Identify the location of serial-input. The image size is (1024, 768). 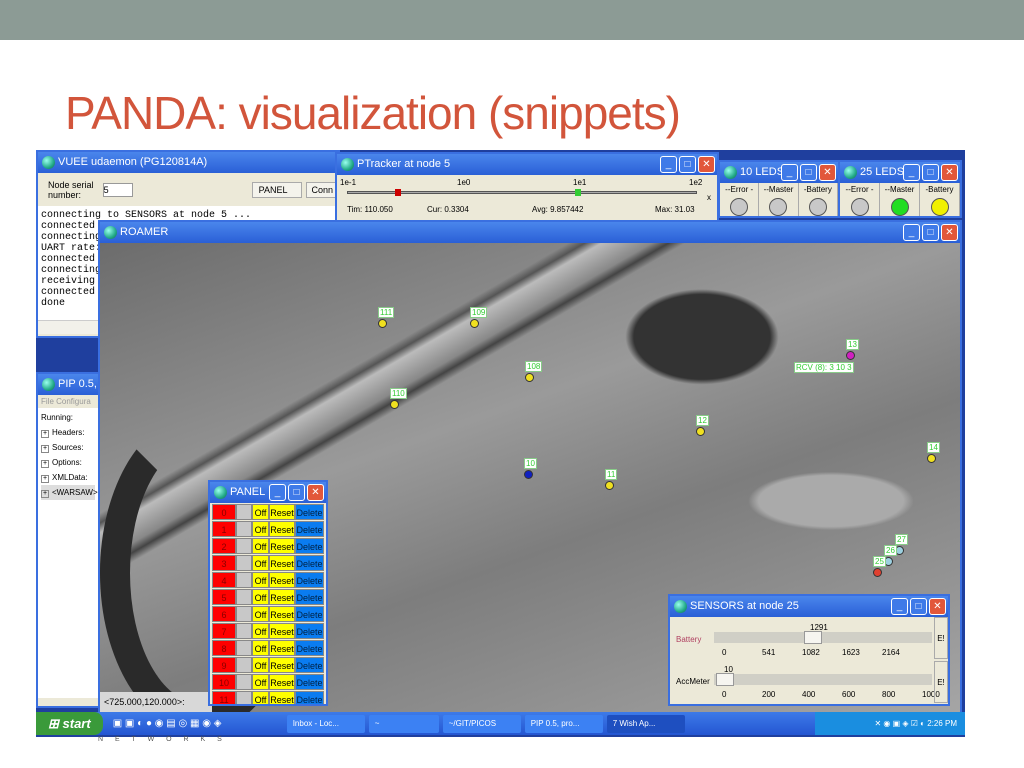
(117, 189).